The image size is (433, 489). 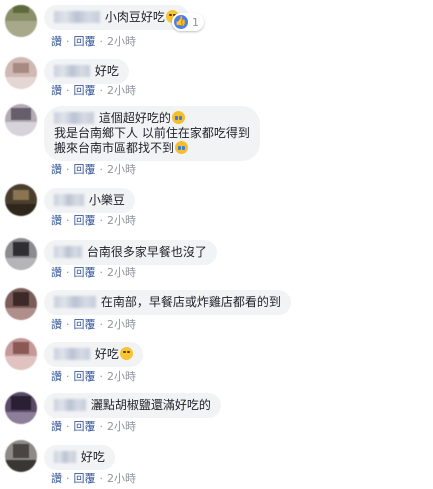 I want to click on comment-text: 台南很多家早餐也沒了, so click(x=146, y=252).